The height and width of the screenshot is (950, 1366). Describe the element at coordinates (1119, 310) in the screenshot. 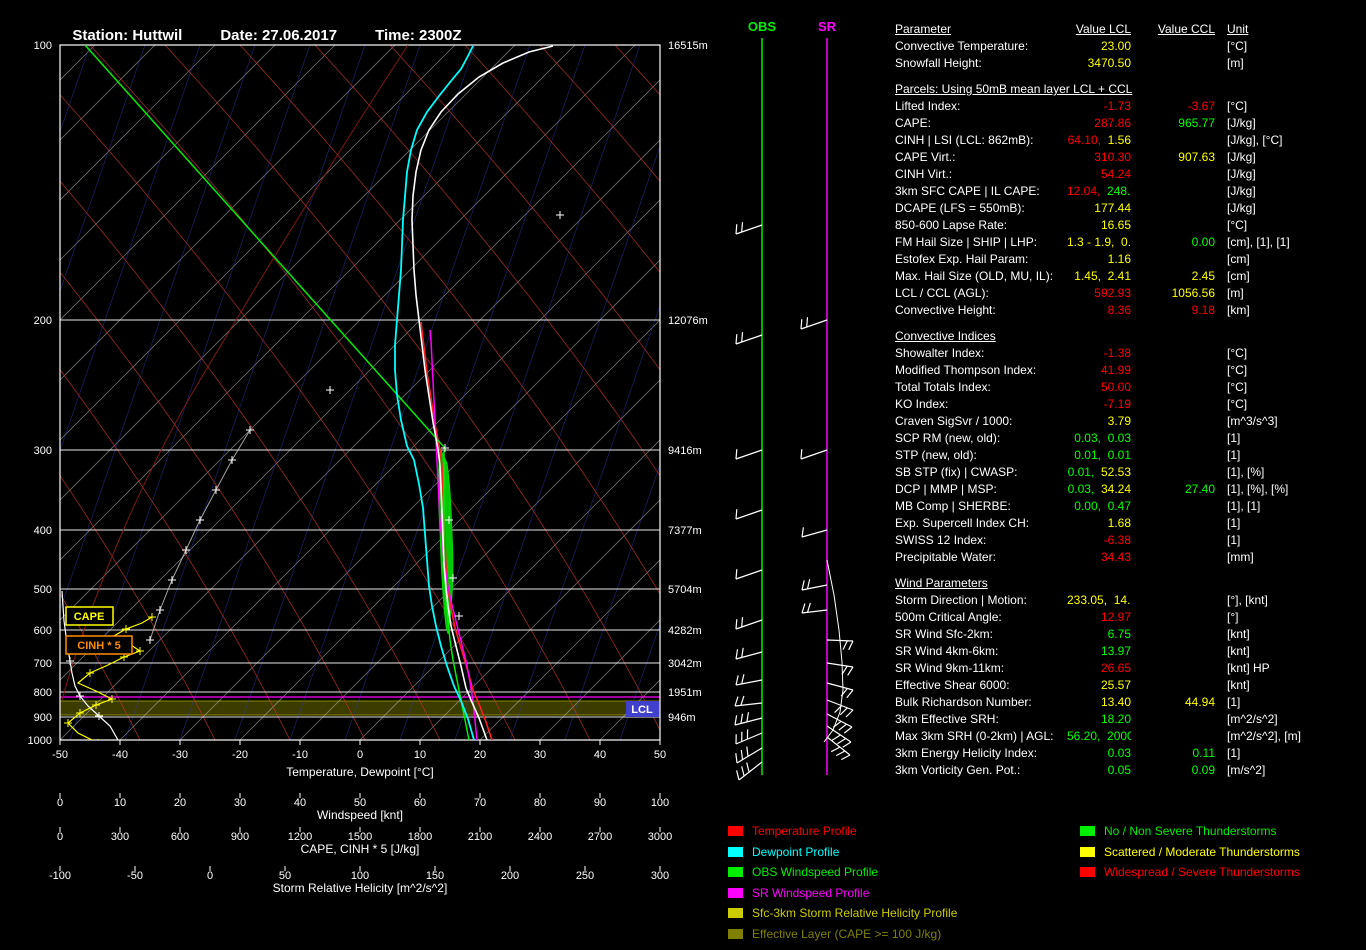

I see `value: 8.36` at that location.